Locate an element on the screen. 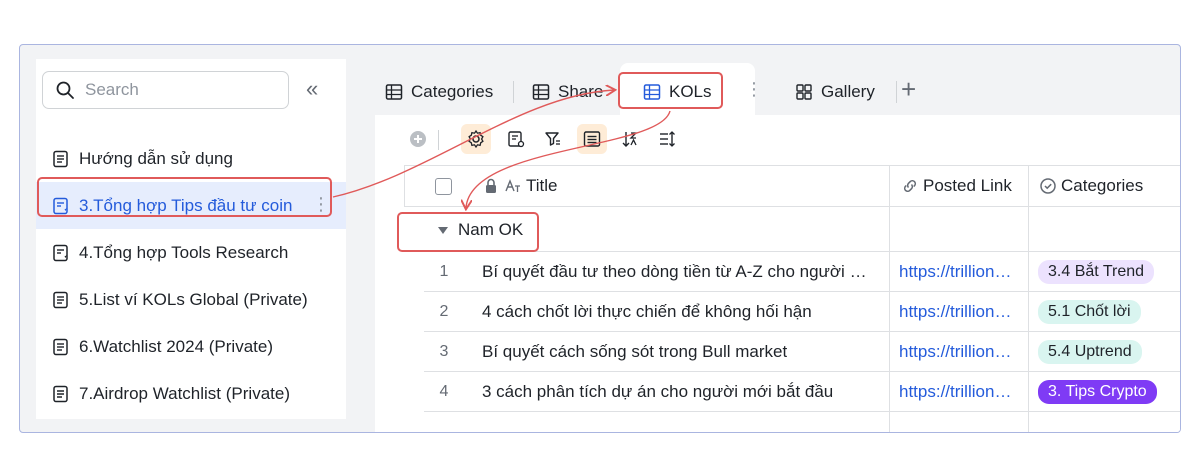 The height and width of the screenshot is (452, 1200). tab-categories: Categories is located at coordinates (439, 92).